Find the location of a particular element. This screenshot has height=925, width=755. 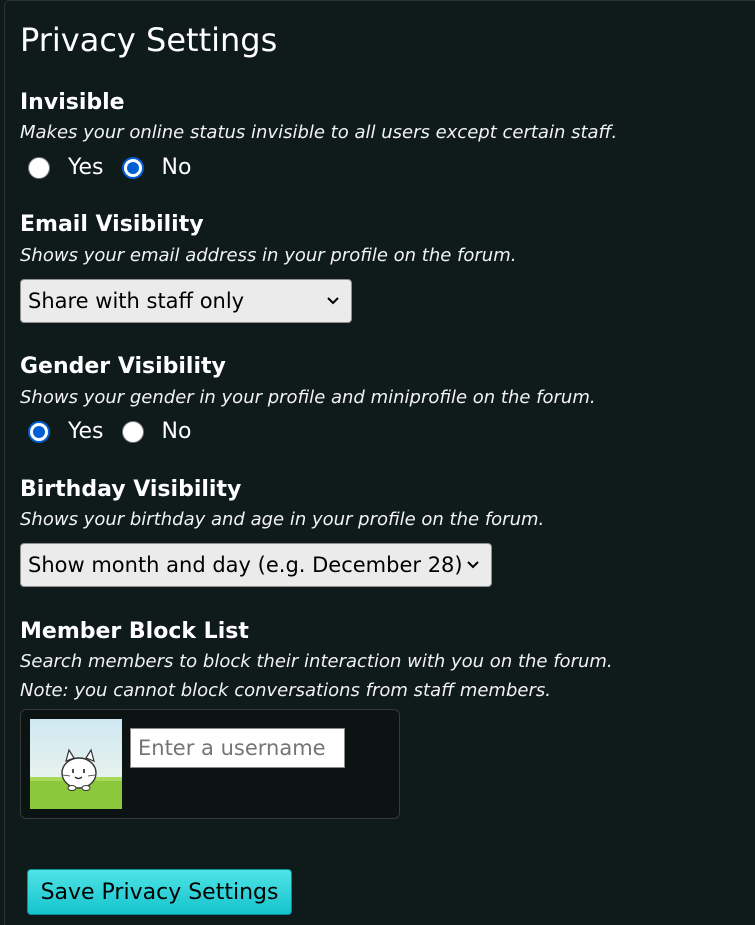

block-list-title: Member Block List is located at coordinates (134, 631).